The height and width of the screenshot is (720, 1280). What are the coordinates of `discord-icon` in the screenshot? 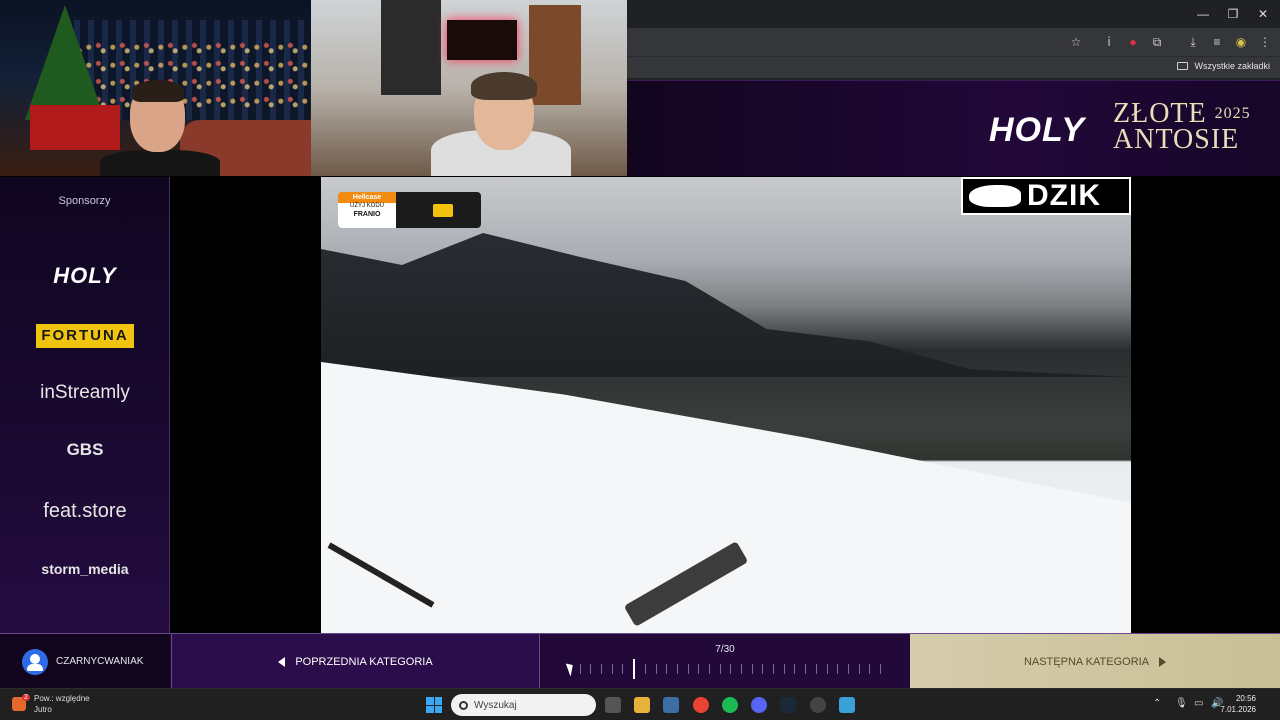 It's located at (759, 705).